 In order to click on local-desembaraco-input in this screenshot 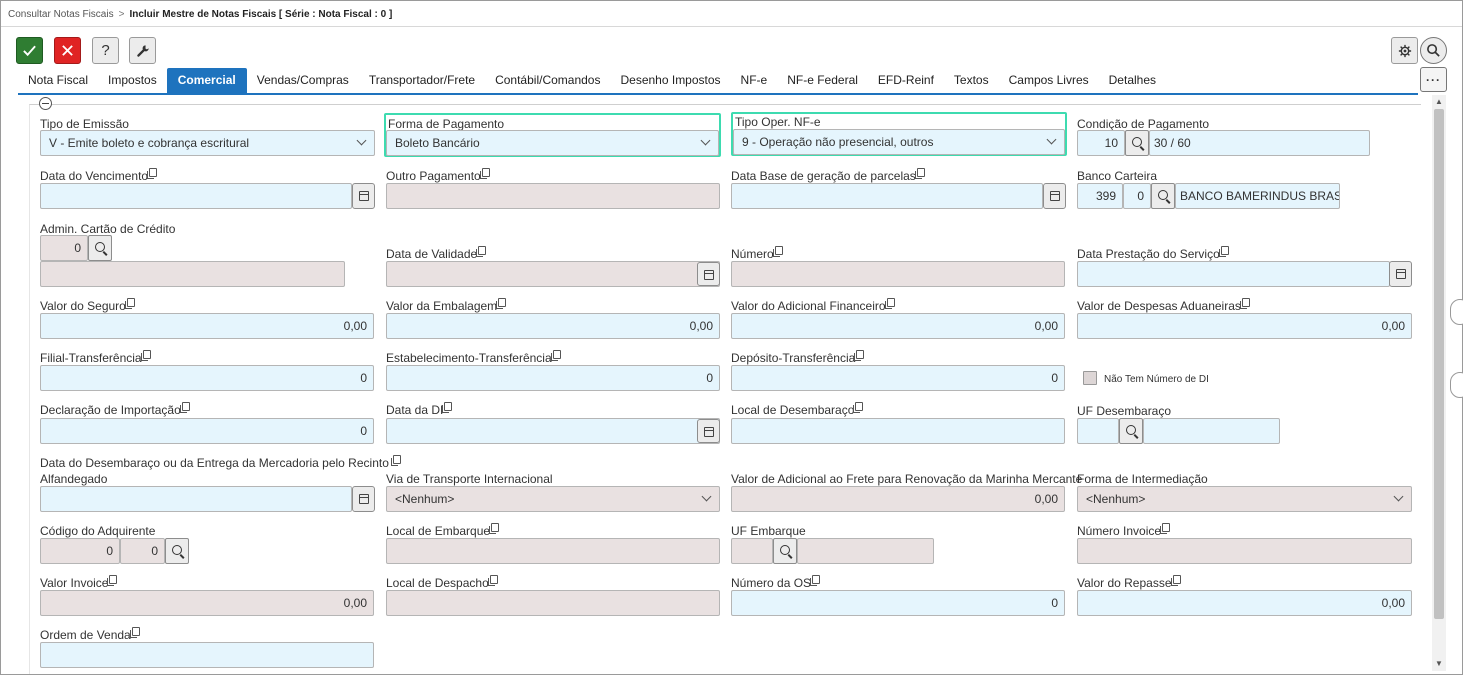, I will do `click(898, 431)`.